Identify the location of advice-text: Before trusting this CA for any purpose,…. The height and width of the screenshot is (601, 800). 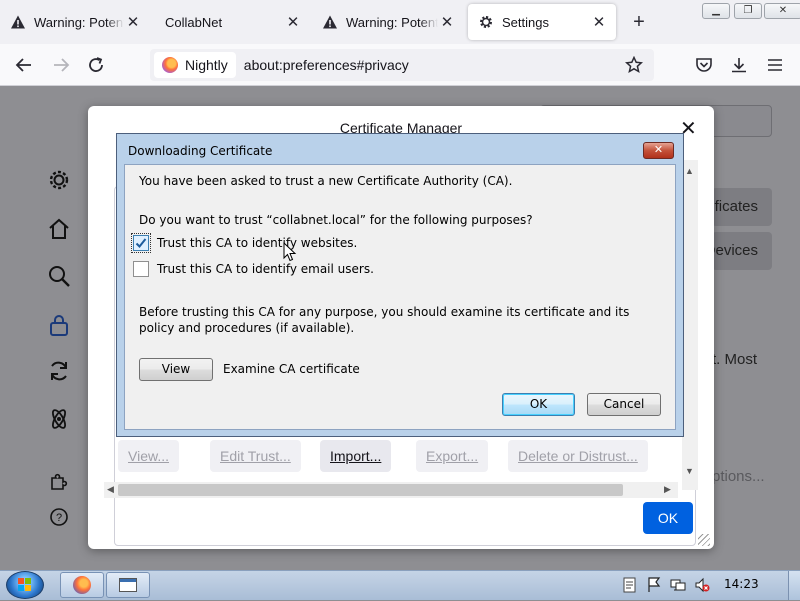
(384, 320).